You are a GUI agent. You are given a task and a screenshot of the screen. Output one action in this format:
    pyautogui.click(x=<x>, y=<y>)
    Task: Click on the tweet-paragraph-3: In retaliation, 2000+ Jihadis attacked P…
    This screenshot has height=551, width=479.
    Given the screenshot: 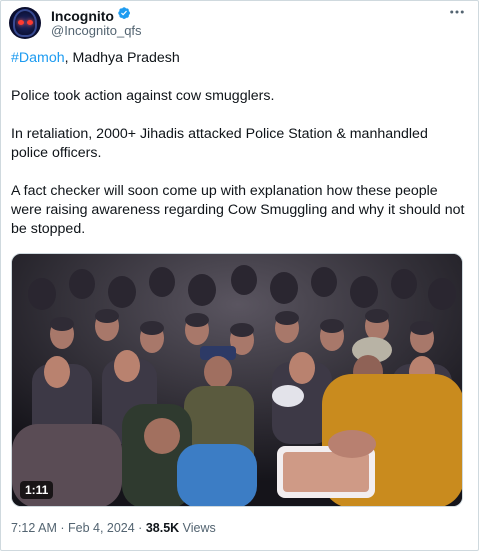 What is the action you would take?
    pyautogui.click(x=219, y=143)
    